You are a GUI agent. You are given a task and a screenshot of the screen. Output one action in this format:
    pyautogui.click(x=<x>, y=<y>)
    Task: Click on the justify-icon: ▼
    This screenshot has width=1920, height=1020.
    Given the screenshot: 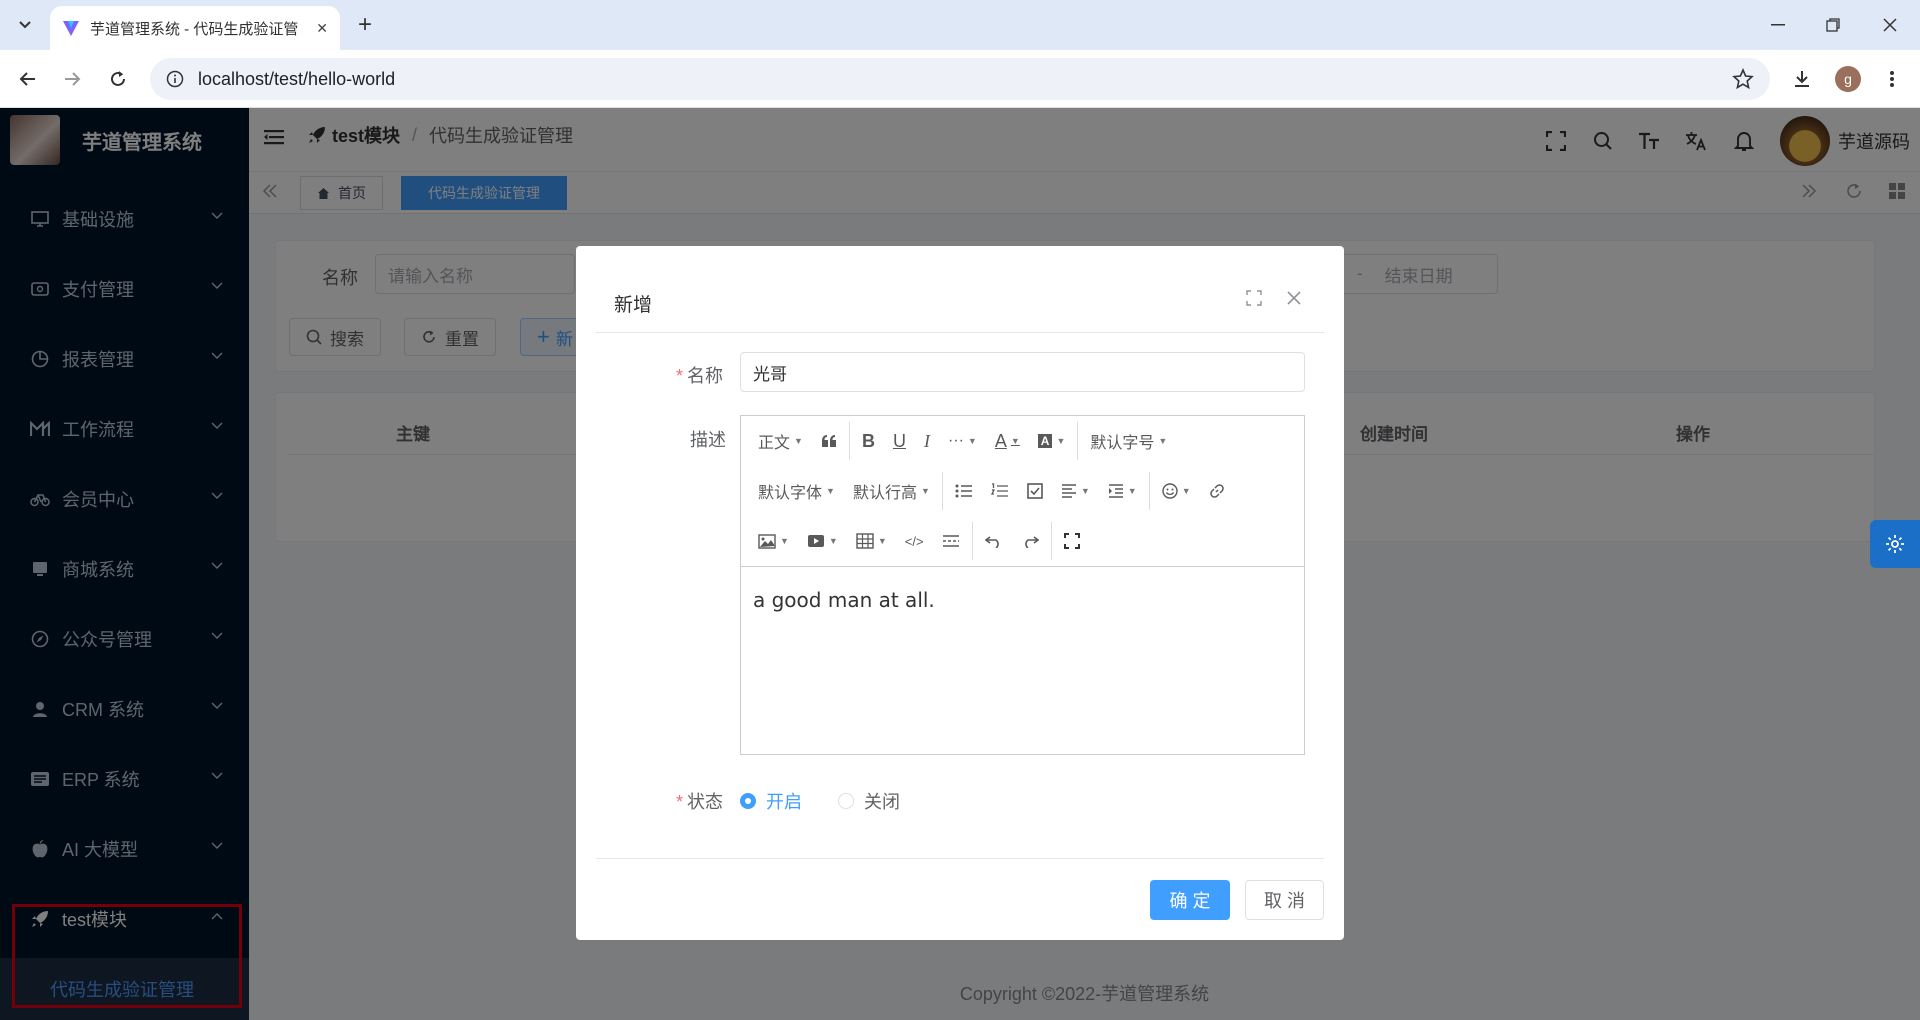 What is the action you would take?
    pyautogui.click(x=1075, y=491)
    